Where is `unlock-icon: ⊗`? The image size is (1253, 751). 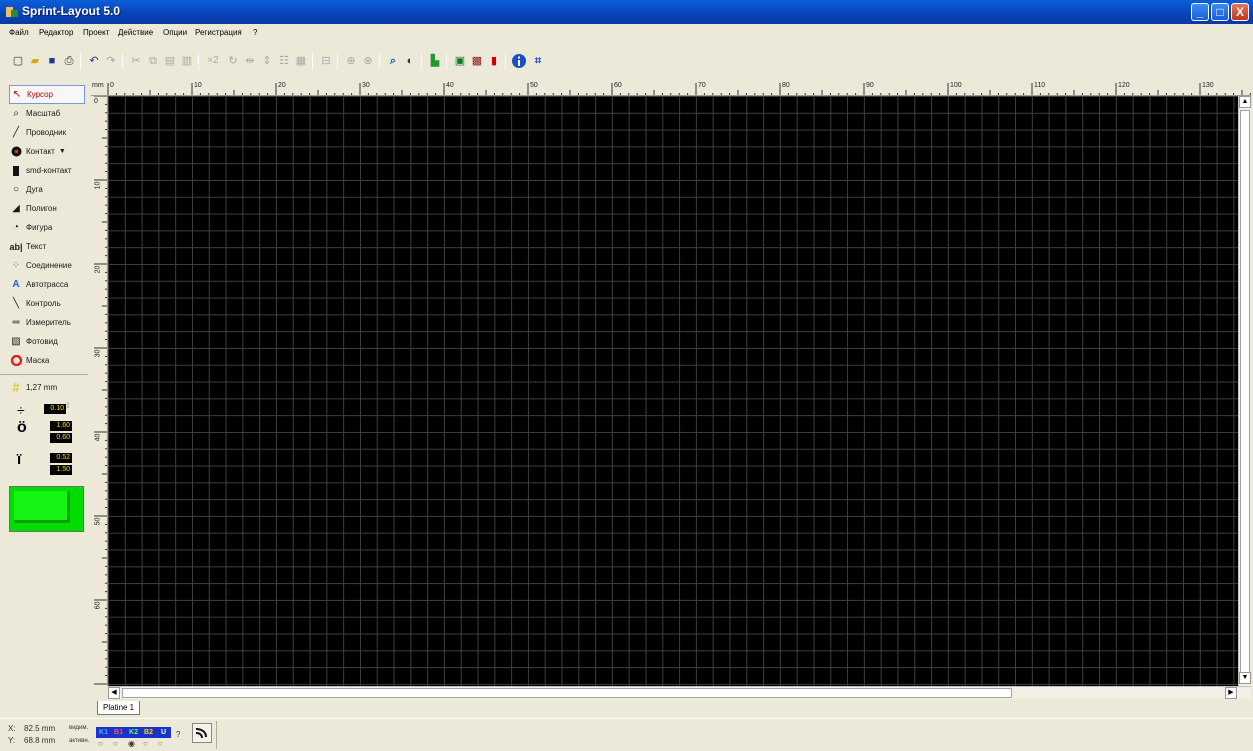
unlock-icon: ⊗ is located at coordinates (368, 61).